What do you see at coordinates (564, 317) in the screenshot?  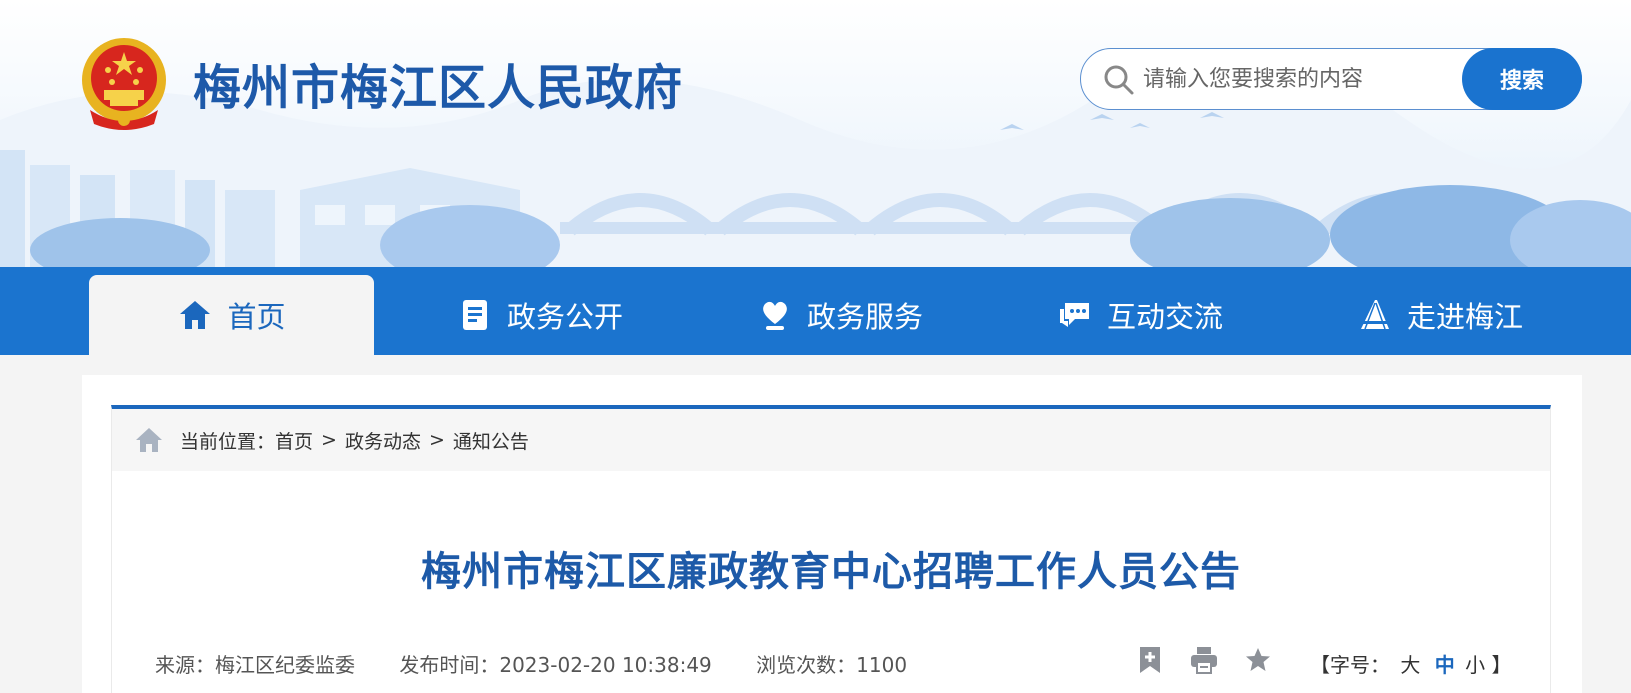 I see `nav-item-label: 政务公开` at bounding box center [564, 317].